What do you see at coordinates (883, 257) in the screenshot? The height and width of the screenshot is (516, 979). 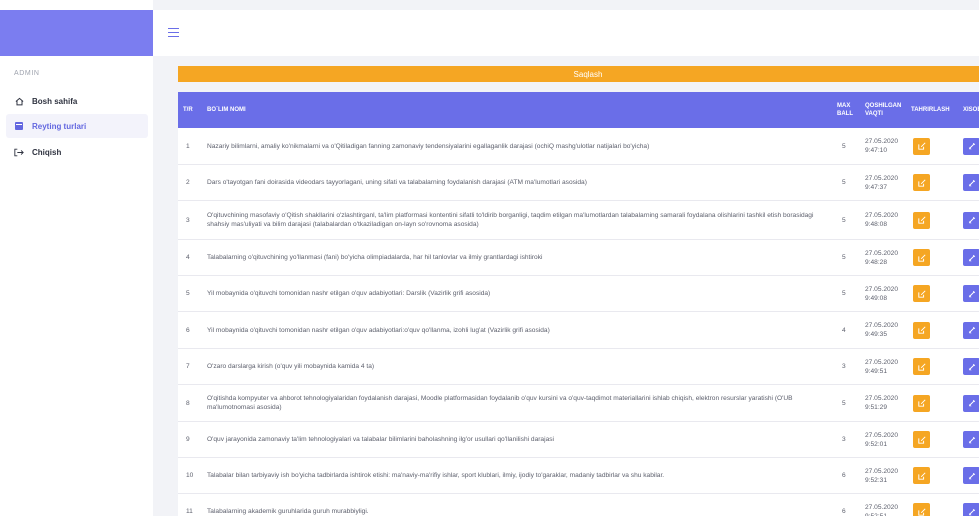 I see `row-added-time: 27.05.2020 9:48:28` at bounding box center [883, 257].